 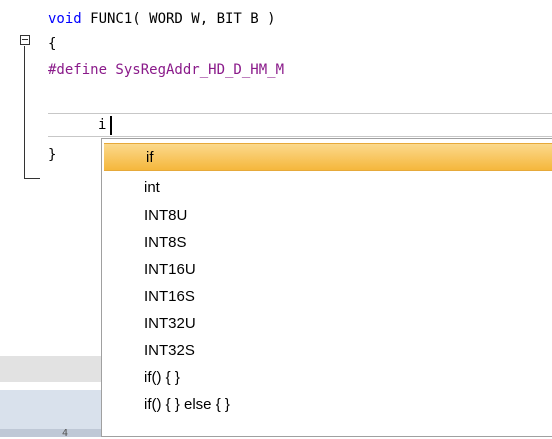 I want to click on autocomplete-item: INT8U, so click(x=327, y=216).